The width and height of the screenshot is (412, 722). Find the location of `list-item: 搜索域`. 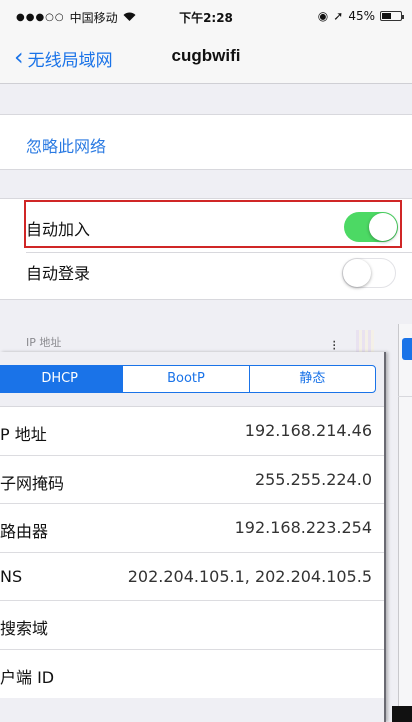

list-item: 搜索域 is located at coordinates (192, 625).